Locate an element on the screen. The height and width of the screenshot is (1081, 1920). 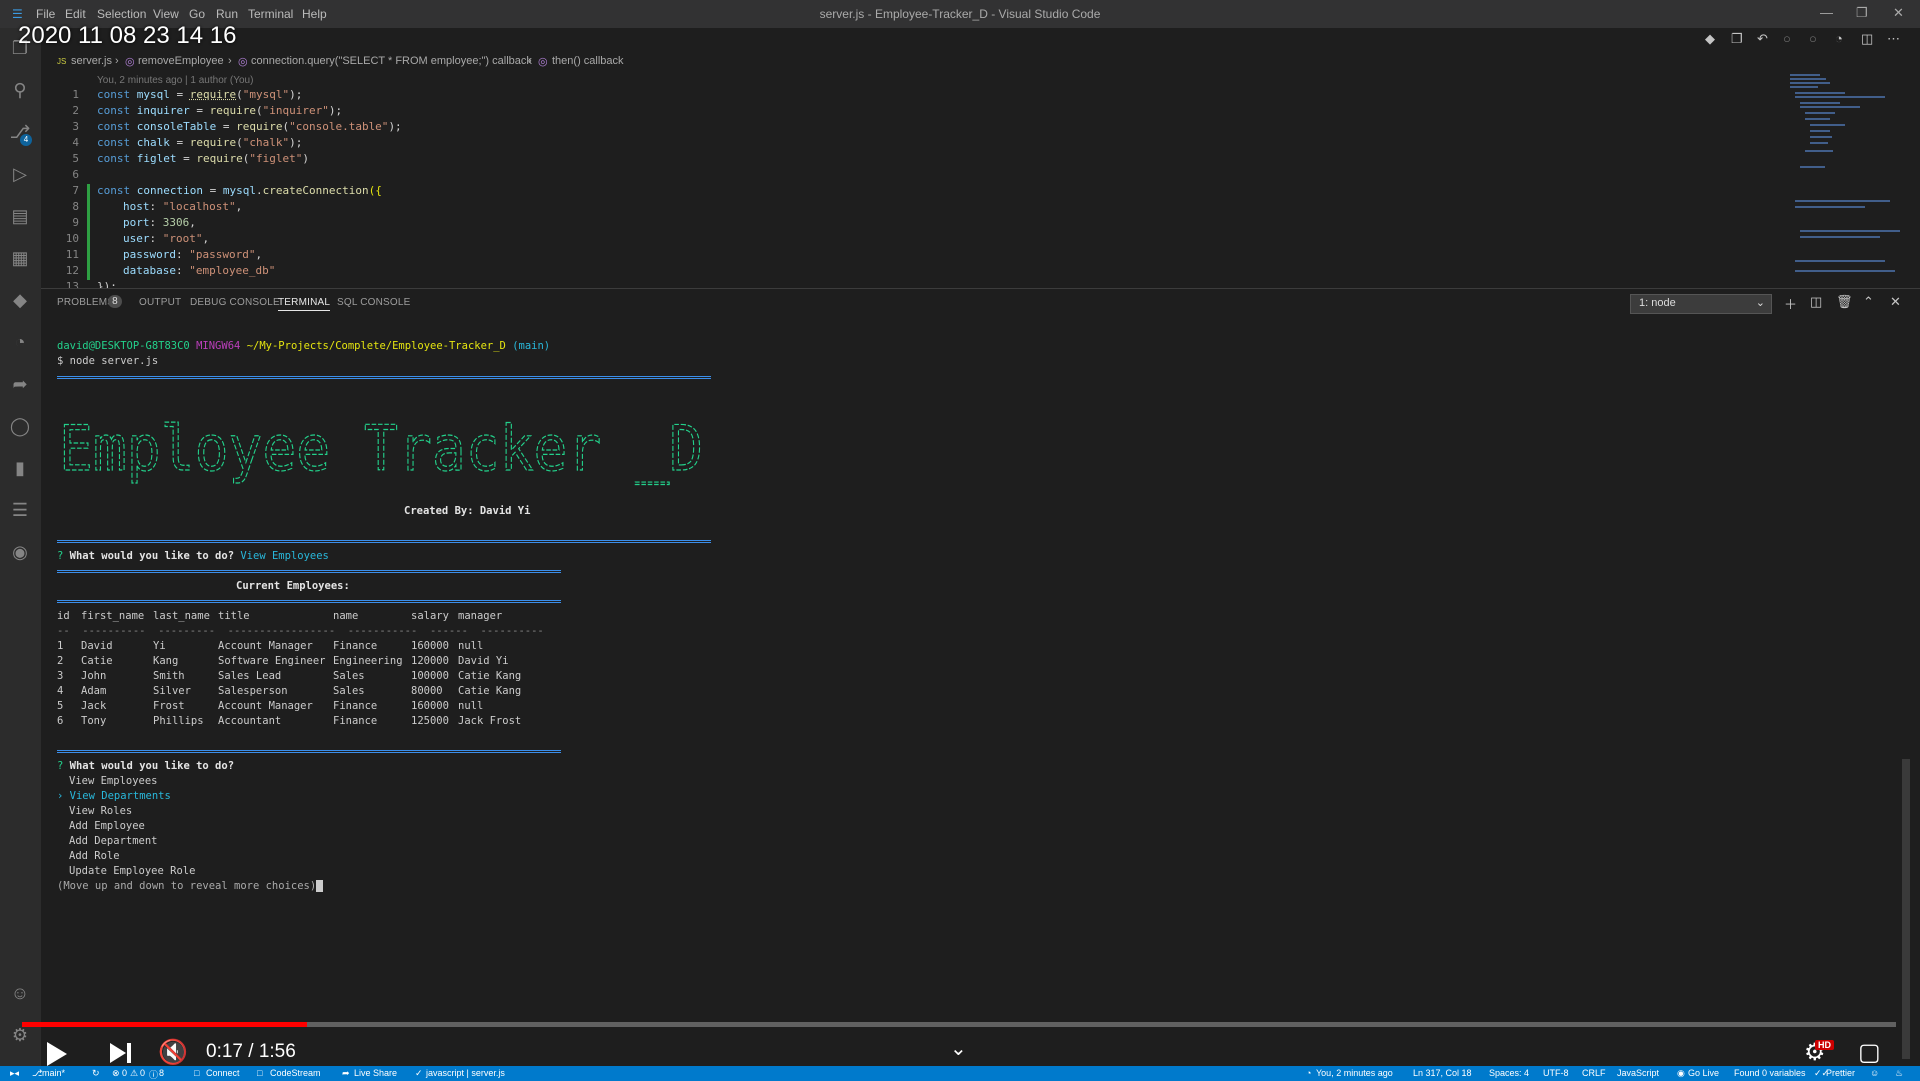
database-icon: ◯ is located at coordinates (20, 426).